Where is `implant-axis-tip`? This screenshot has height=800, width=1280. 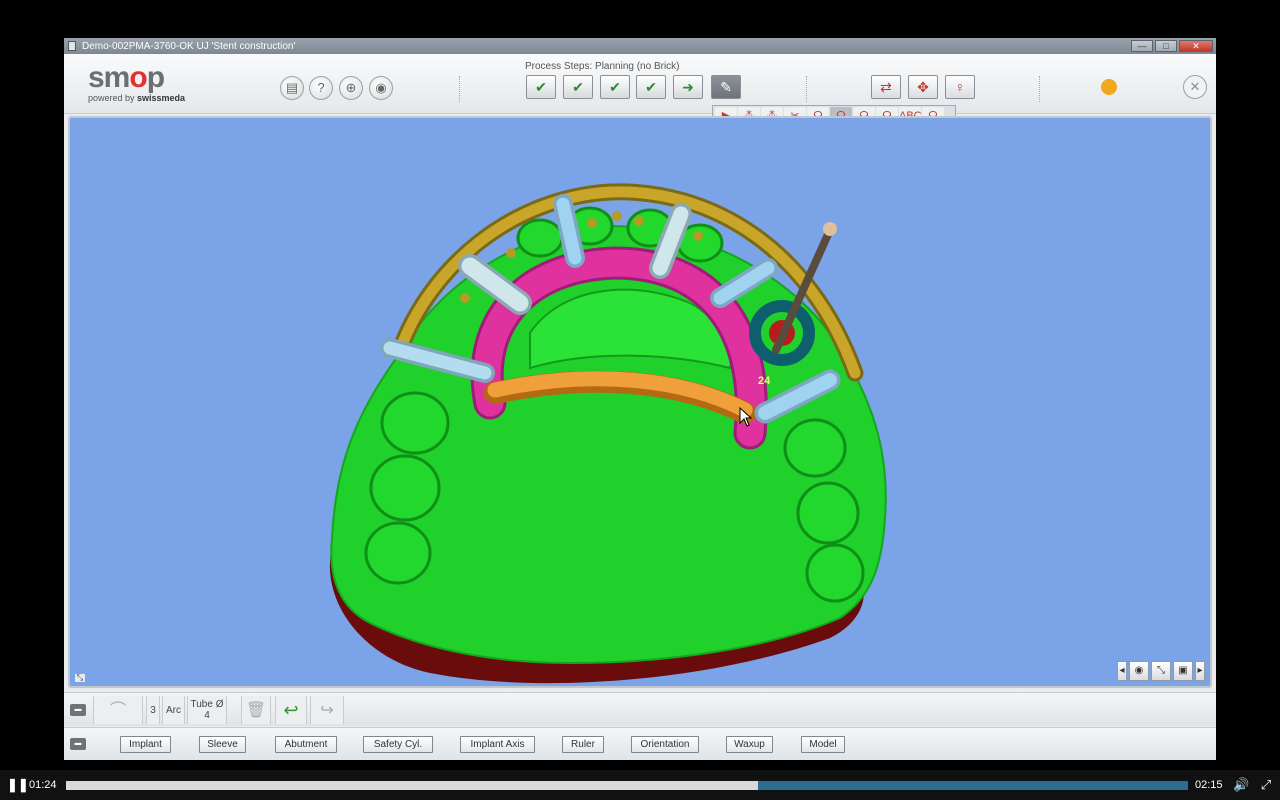
implant-axis-tip is located at coordinates (830, 229).